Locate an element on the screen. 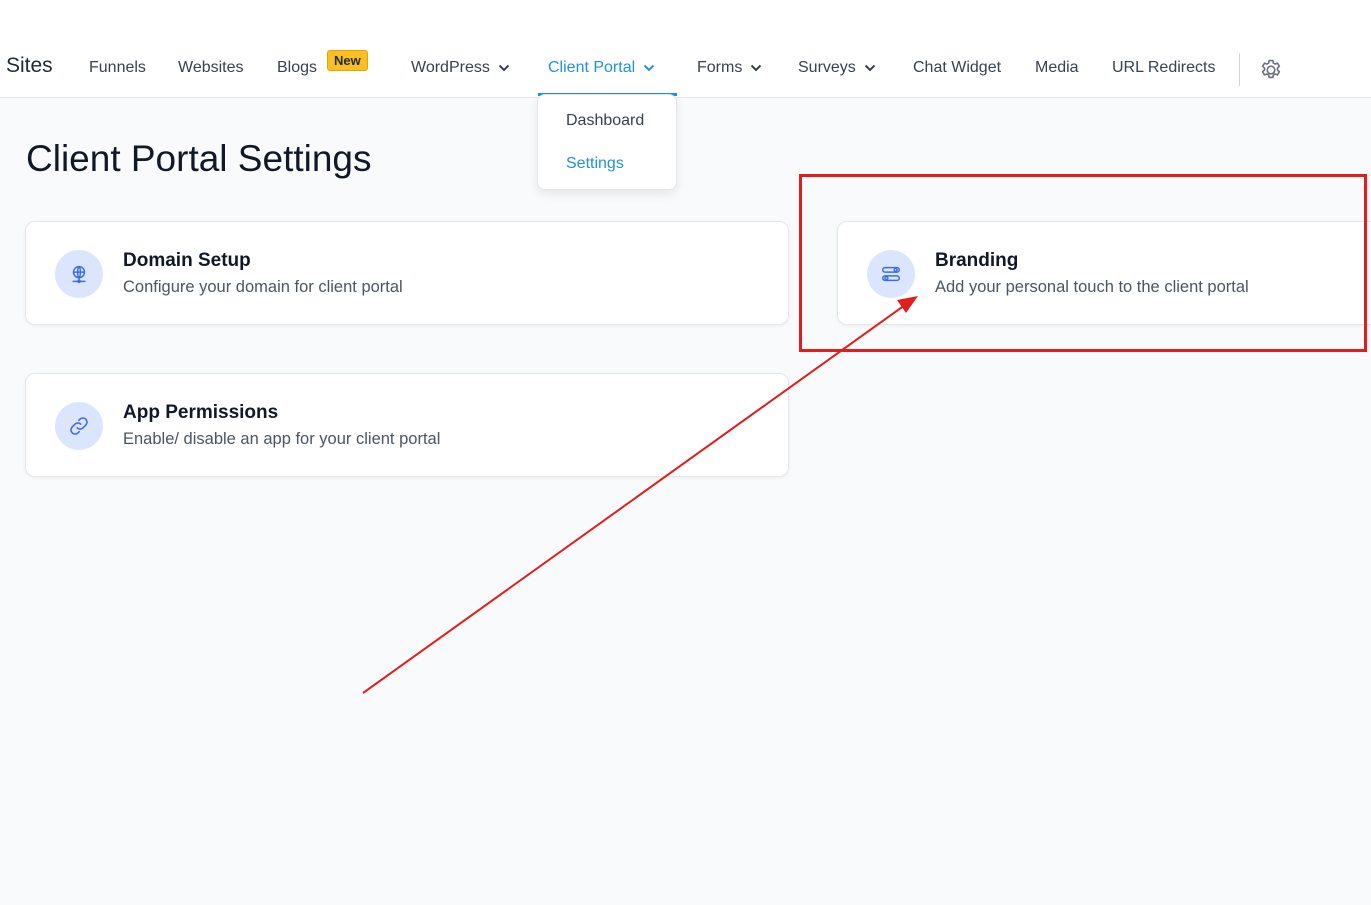 The height and width of the screenshot is (905, 1371). nav-divider is located at coordinates (1239, 69).